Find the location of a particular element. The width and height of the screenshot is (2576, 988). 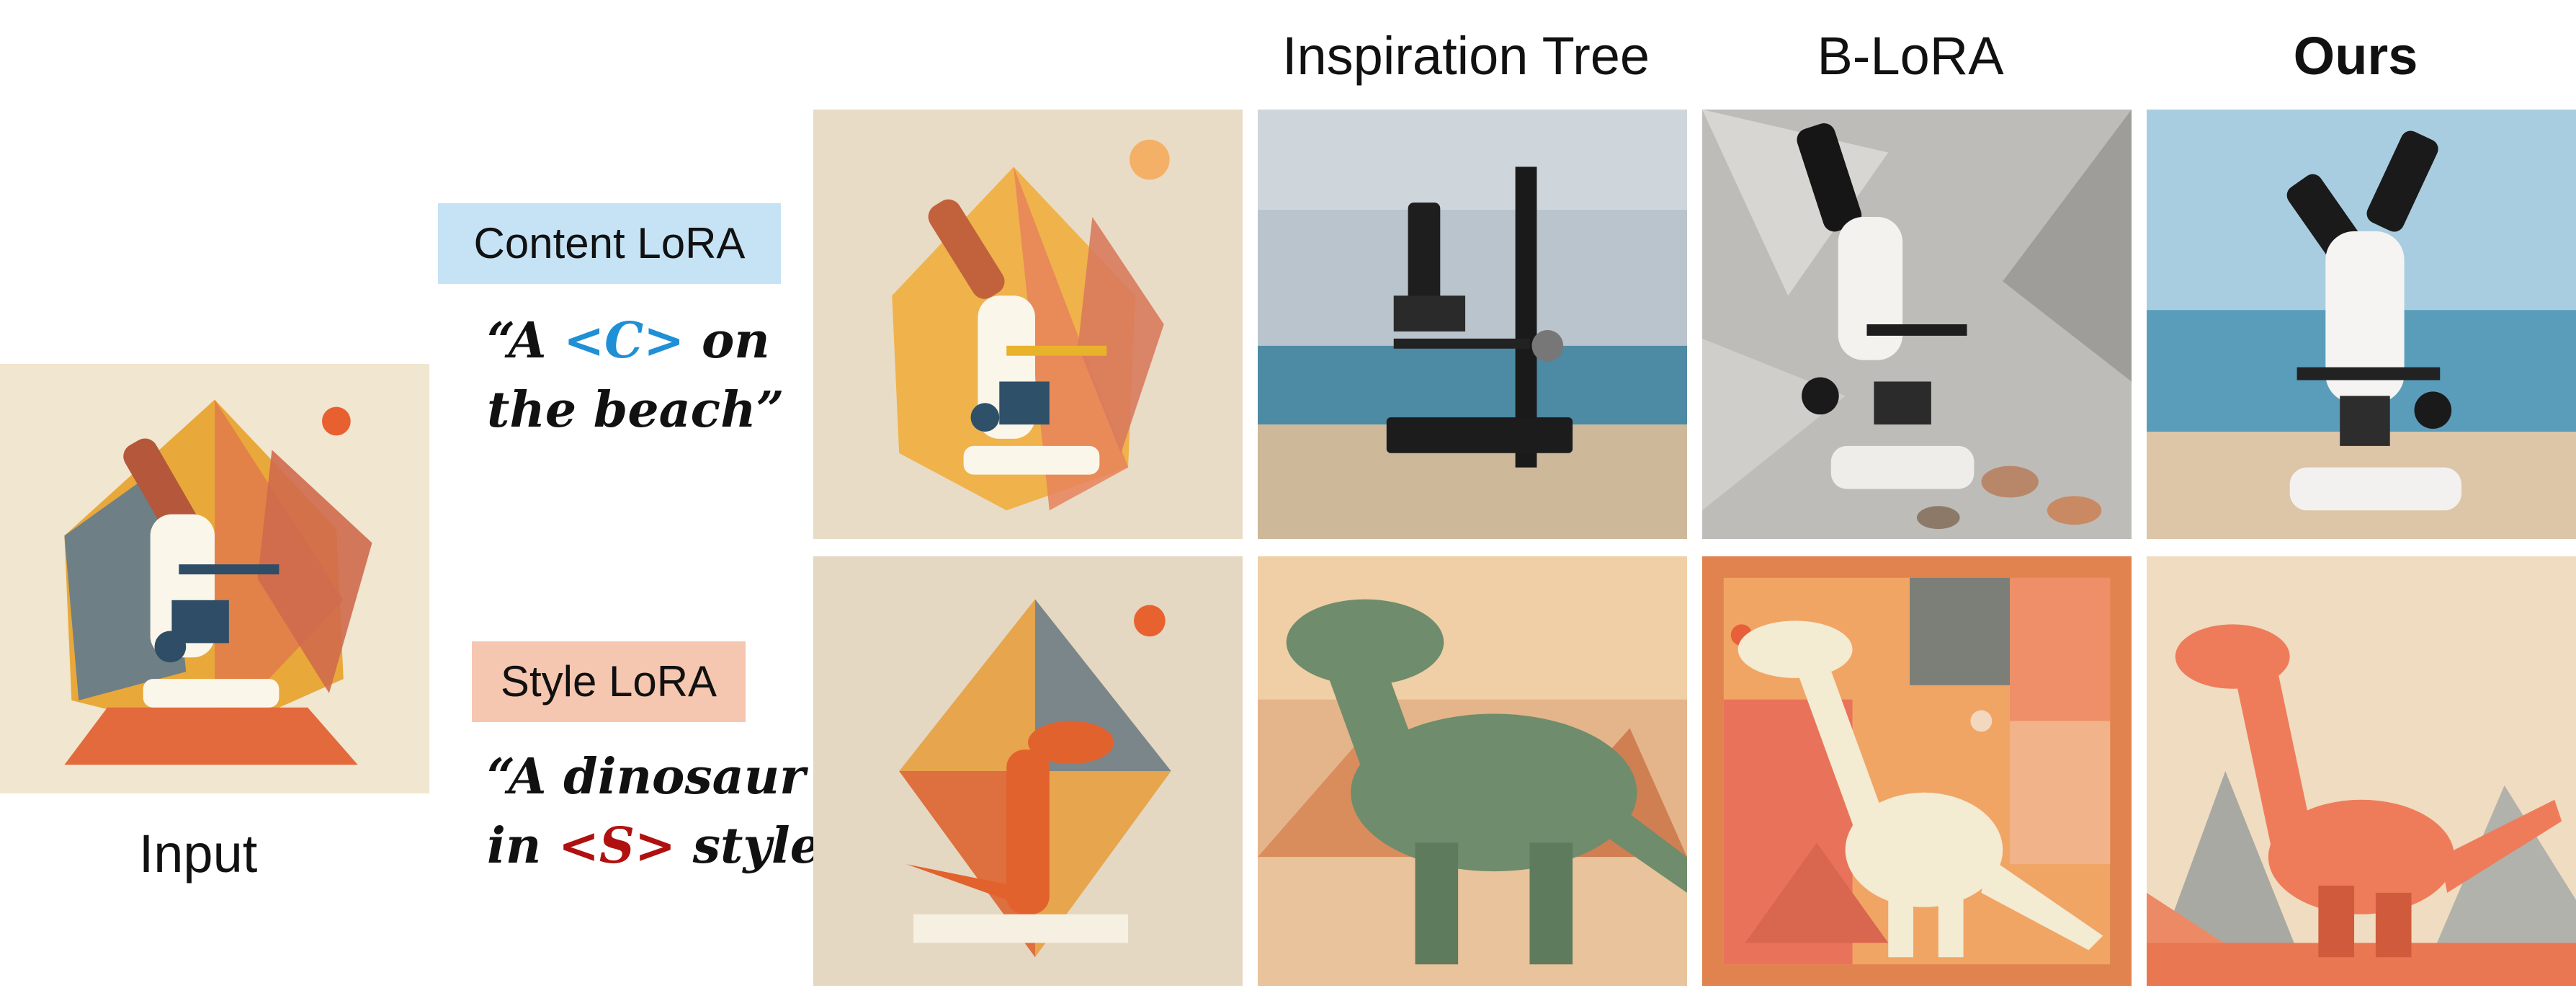

column-header-inspiration-tree: Inspiration Tree is located at coordinates (1466, 56).